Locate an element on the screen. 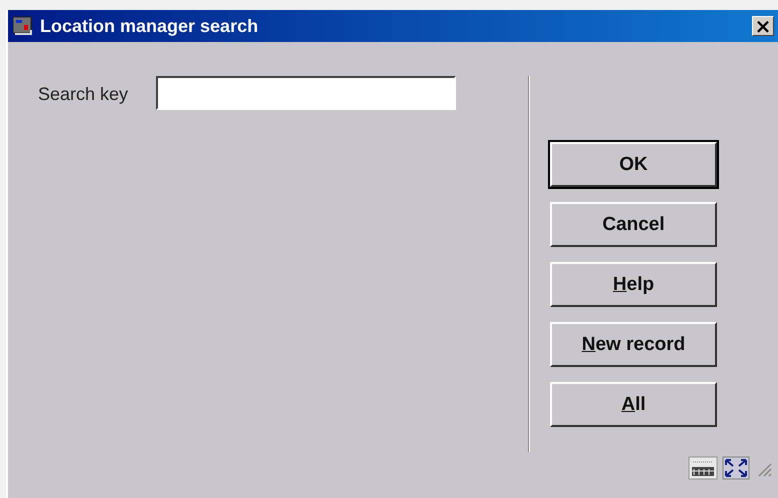  expand-icon is located at coordinates (736, 468).